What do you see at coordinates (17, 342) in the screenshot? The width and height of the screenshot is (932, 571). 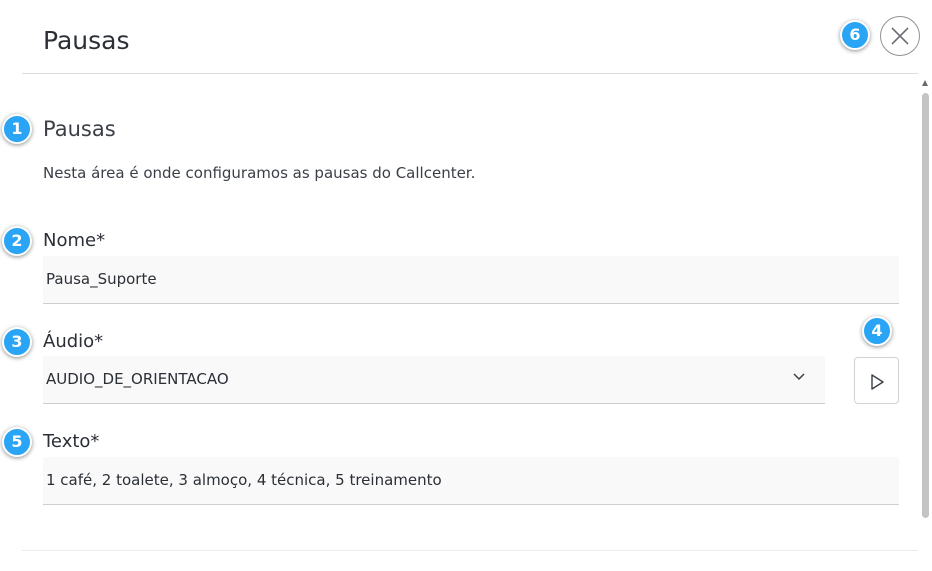 I see `callout-badge: 3` at bounding box center [17, 342].